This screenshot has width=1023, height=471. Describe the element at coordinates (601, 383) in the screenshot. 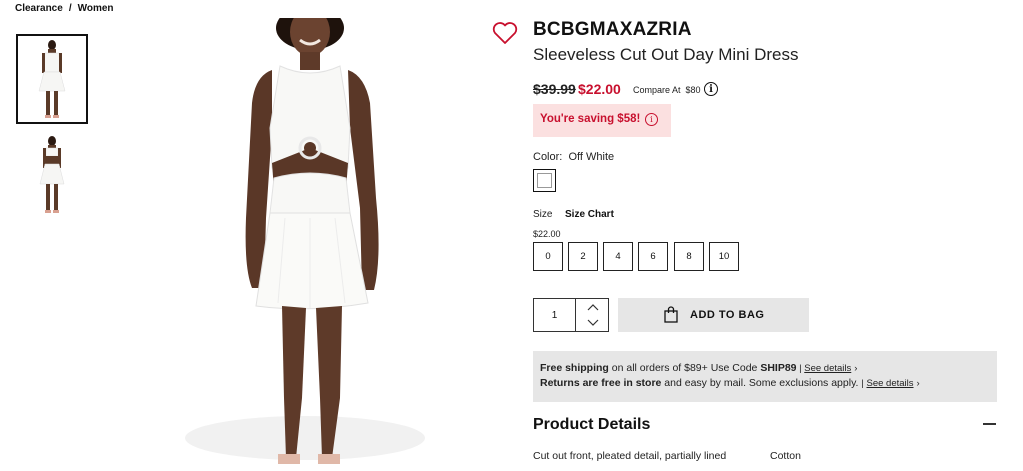

I see `free-returns-bold: Returns are free in store` at that location.